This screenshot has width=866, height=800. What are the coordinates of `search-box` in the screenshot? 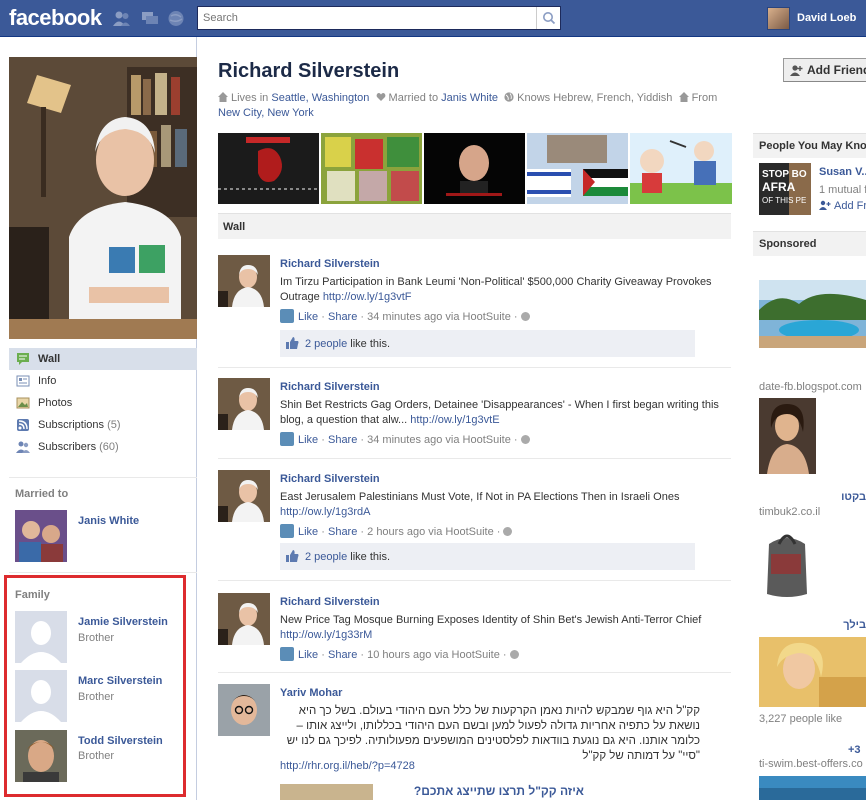 It's located at (379, 18).